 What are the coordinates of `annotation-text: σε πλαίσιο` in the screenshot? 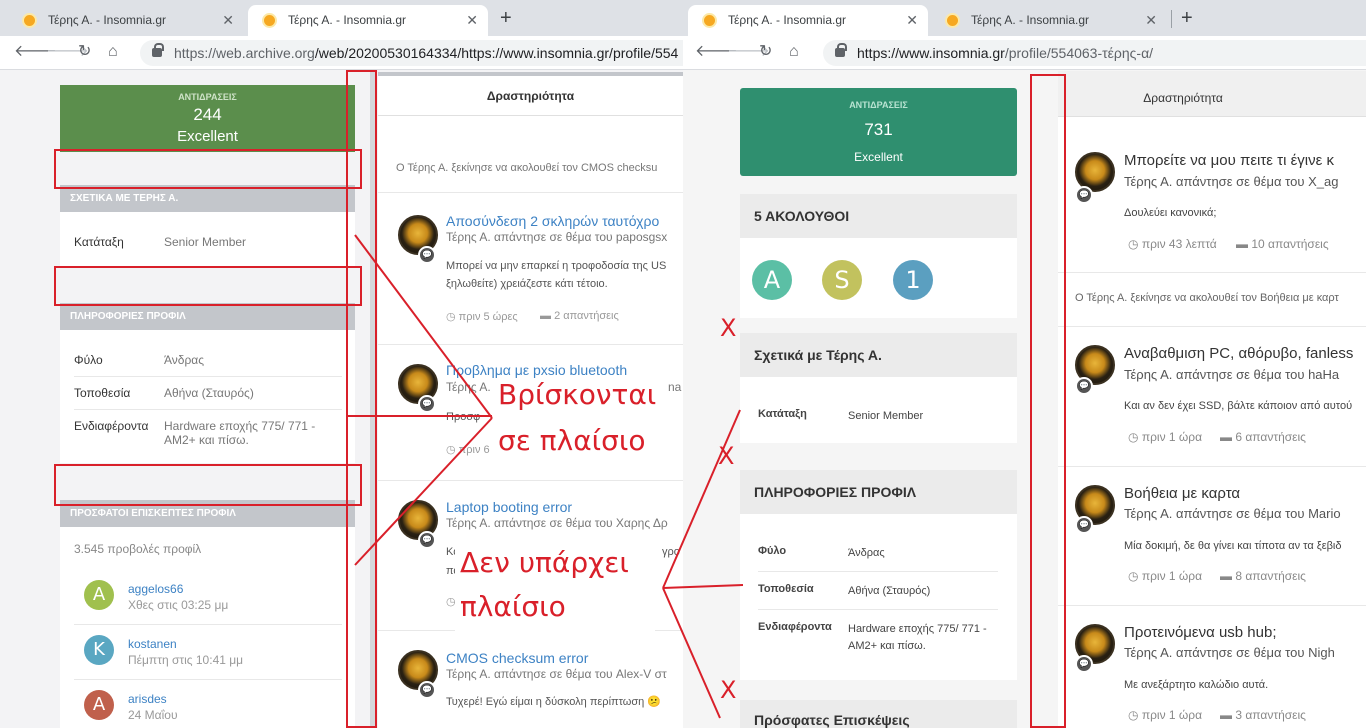 It's located at (572, 440).